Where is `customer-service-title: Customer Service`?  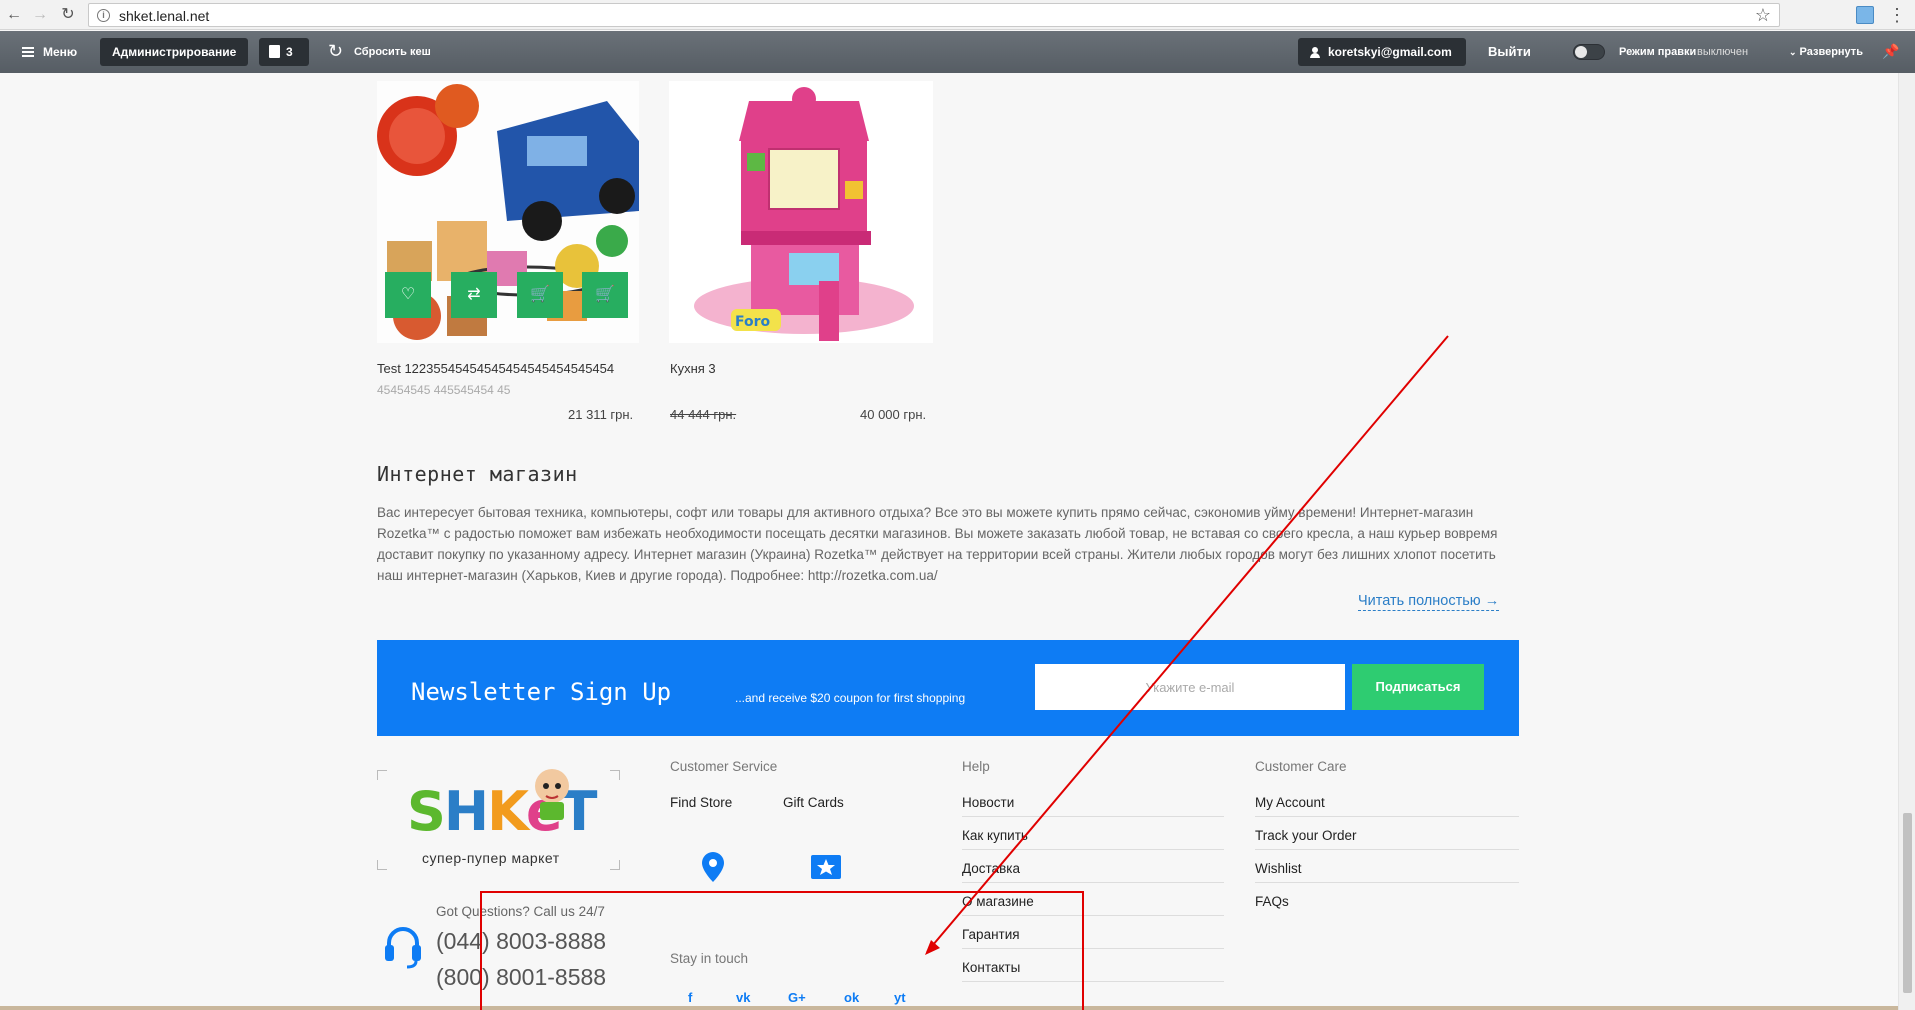 customer-service-title: Customer Service is located at coordinates (724, 766).